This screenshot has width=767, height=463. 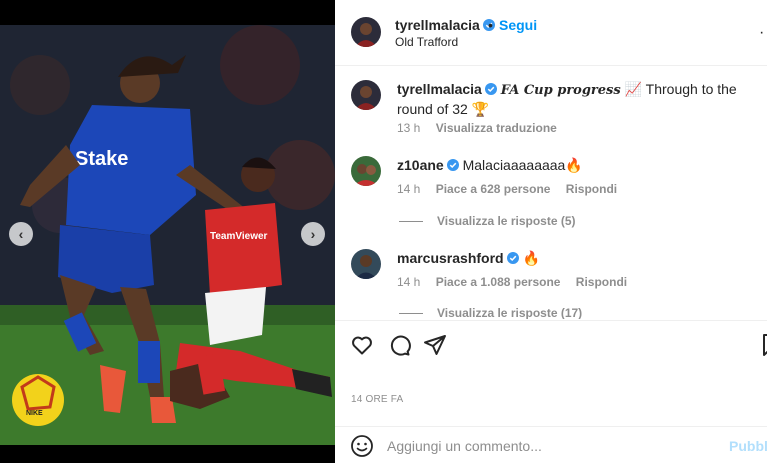 What do you see at coordinates (514, 165) in the screenshot?
I see `comment-text: Malaciaaaaaaaa` at bounding box center [514, 165].